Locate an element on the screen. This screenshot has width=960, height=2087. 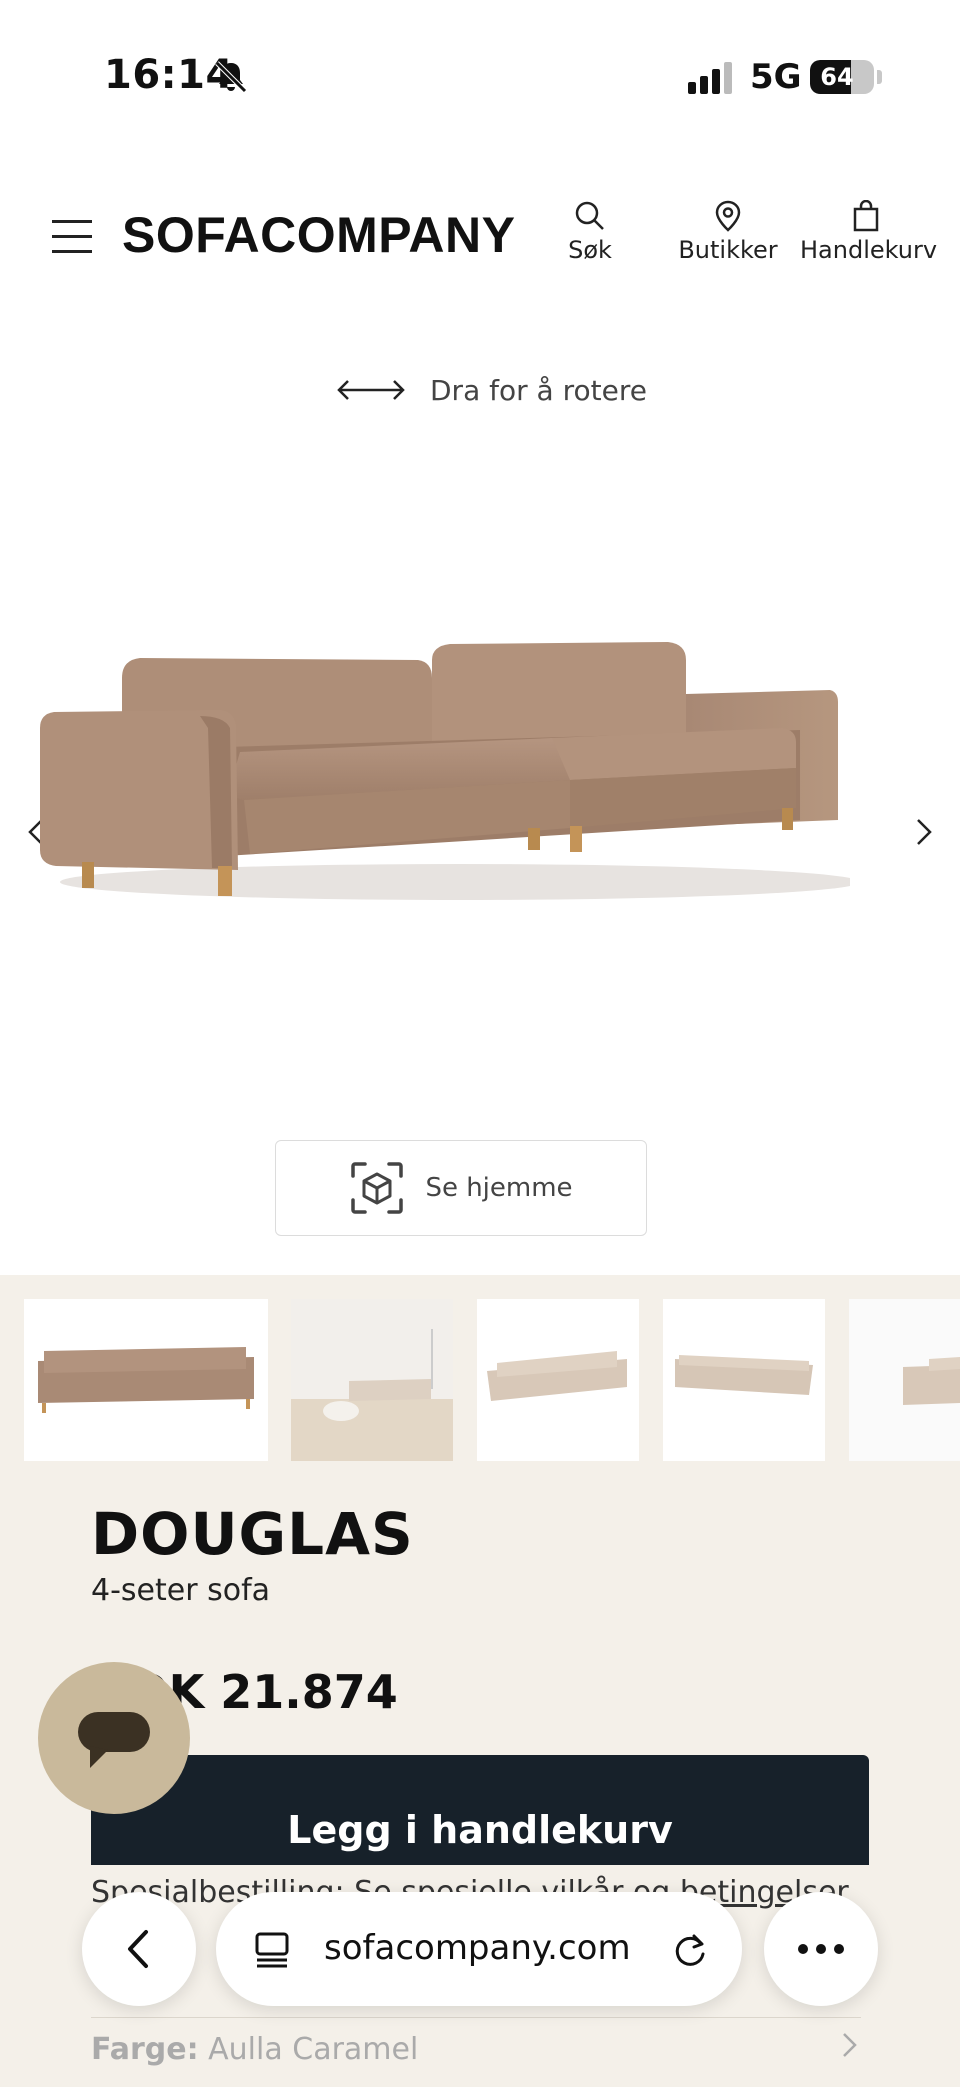
arrow-left-icon is located at coordinates (138, 1949).